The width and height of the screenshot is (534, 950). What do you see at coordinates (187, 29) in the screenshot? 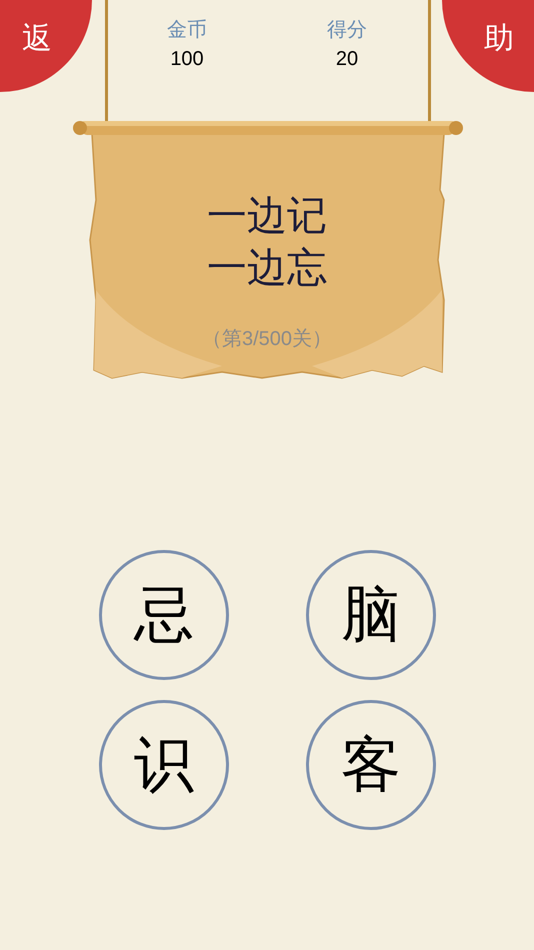
I see `stat-label: 金币` at bounding box center [187, 29].